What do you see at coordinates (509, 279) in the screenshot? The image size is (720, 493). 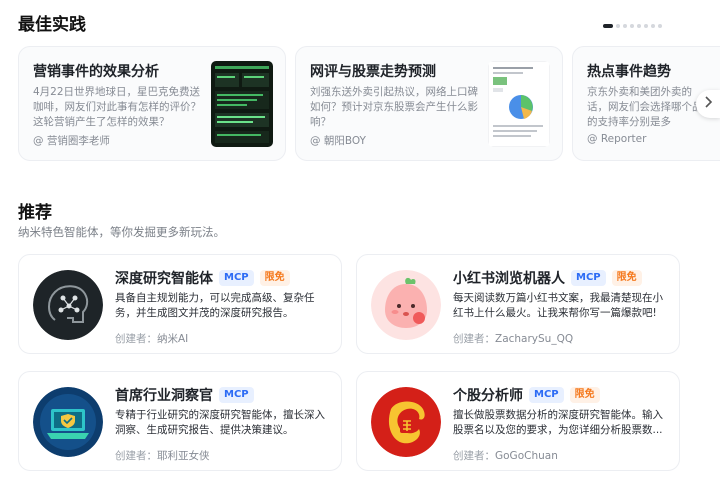 I see `agent-name: 小红书浏览机器人` at bounding box center [509, 279].